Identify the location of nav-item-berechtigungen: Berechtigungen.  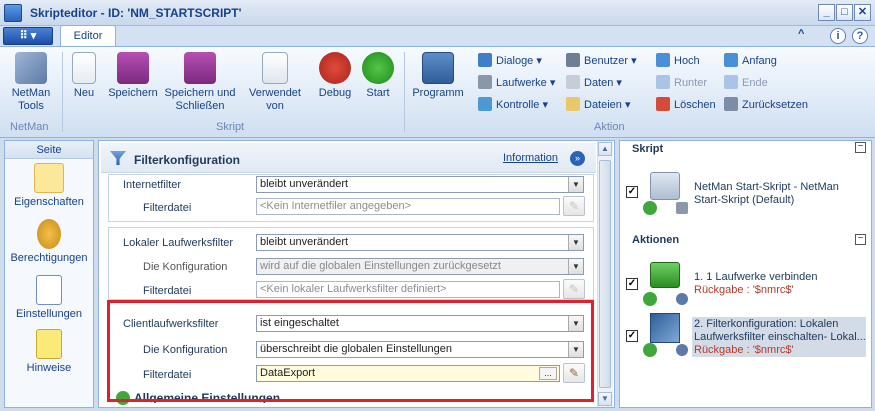
(49, 241).